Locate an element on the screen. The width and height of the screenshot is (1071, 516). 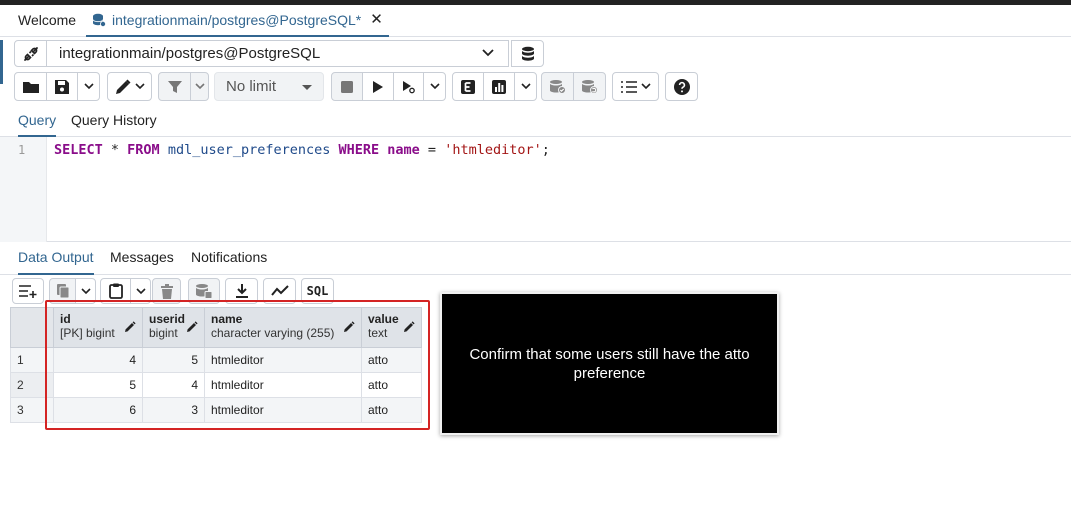
add-row-icon is located at coordinates (28, 291).